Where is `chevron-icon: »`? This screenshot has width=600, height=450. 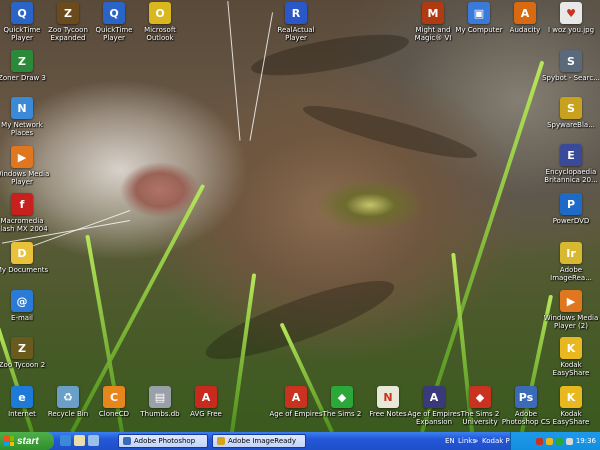
chevron-icon: » is located at coordinates (476, 441).